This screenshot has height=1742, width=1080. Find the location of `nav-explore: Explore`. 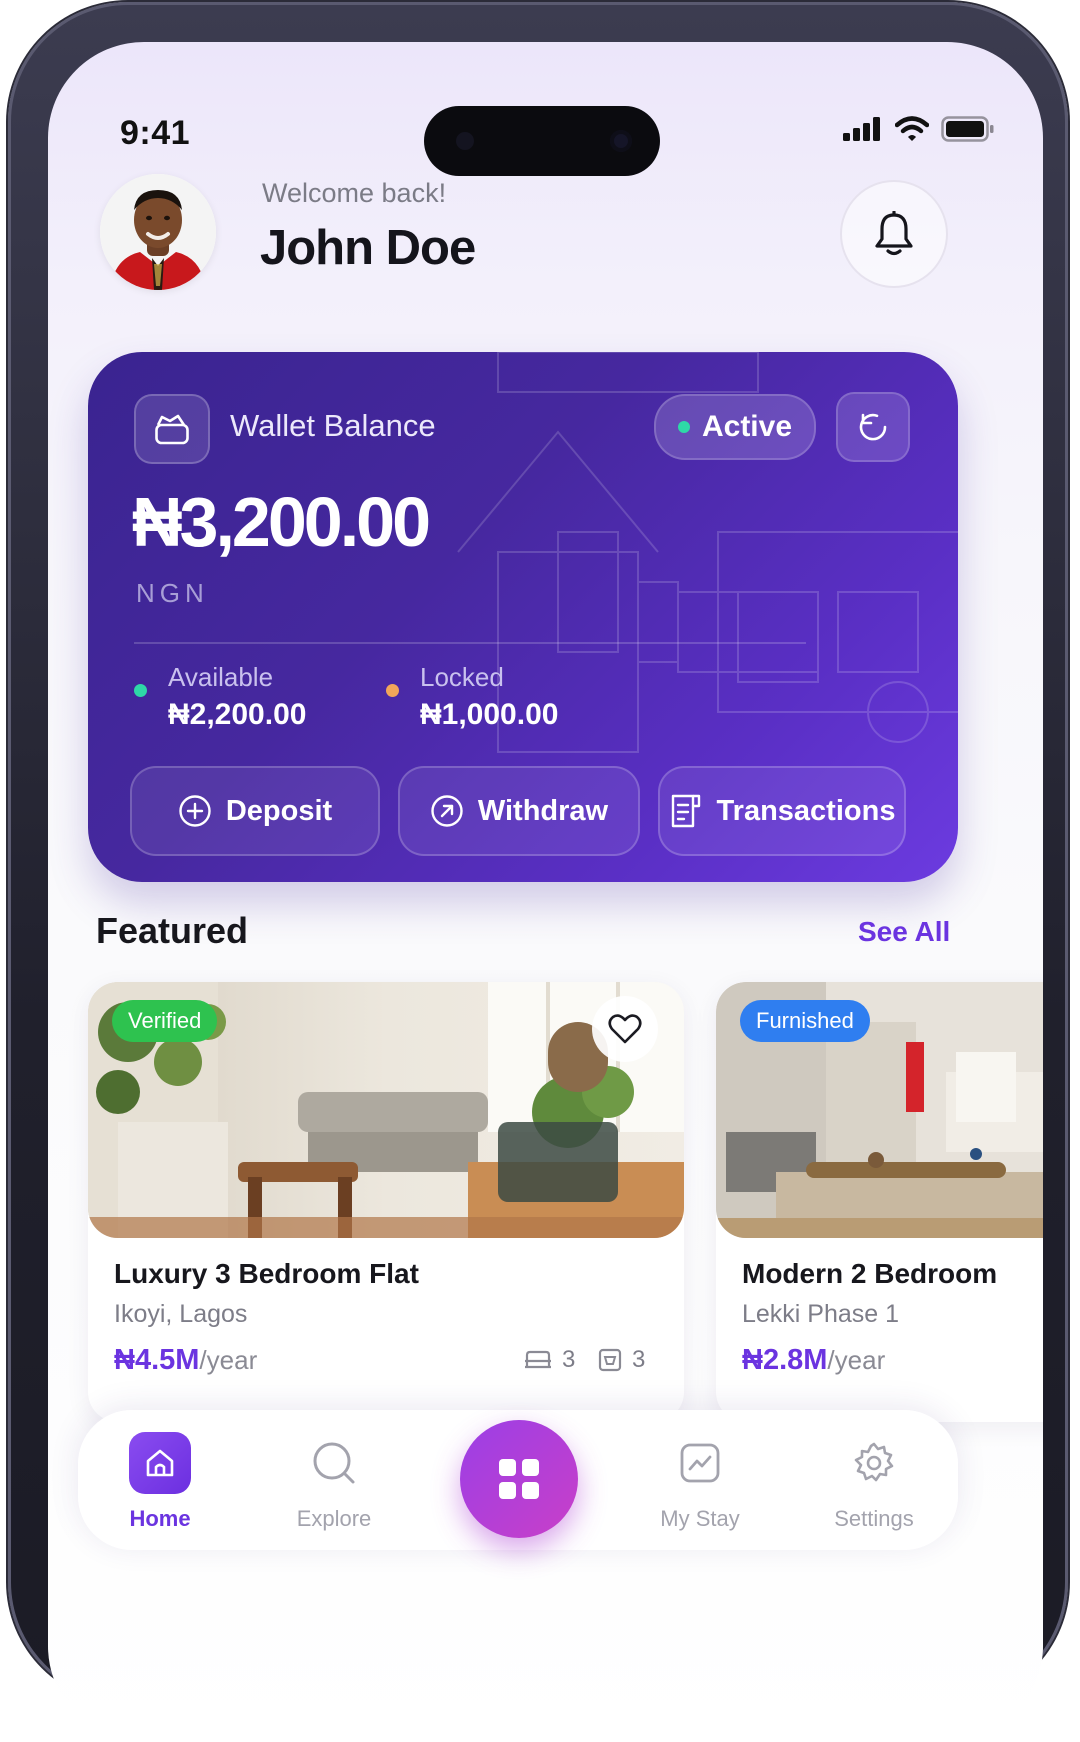

nav-explore: Explore is located at coordinates (334, 1482).